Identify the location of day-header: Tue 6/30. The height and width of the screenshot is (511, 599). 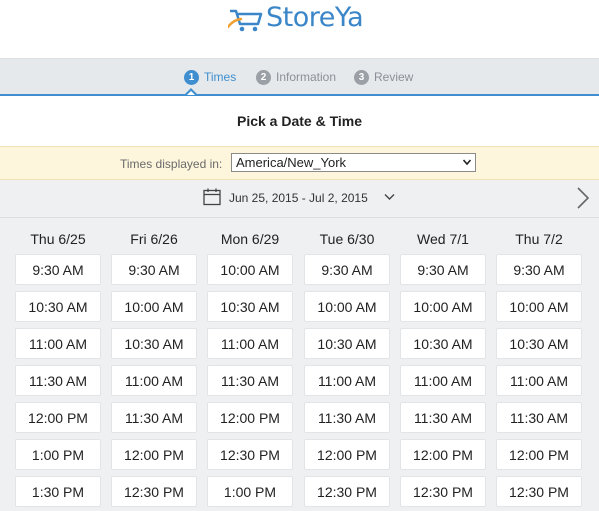
(347, 239).